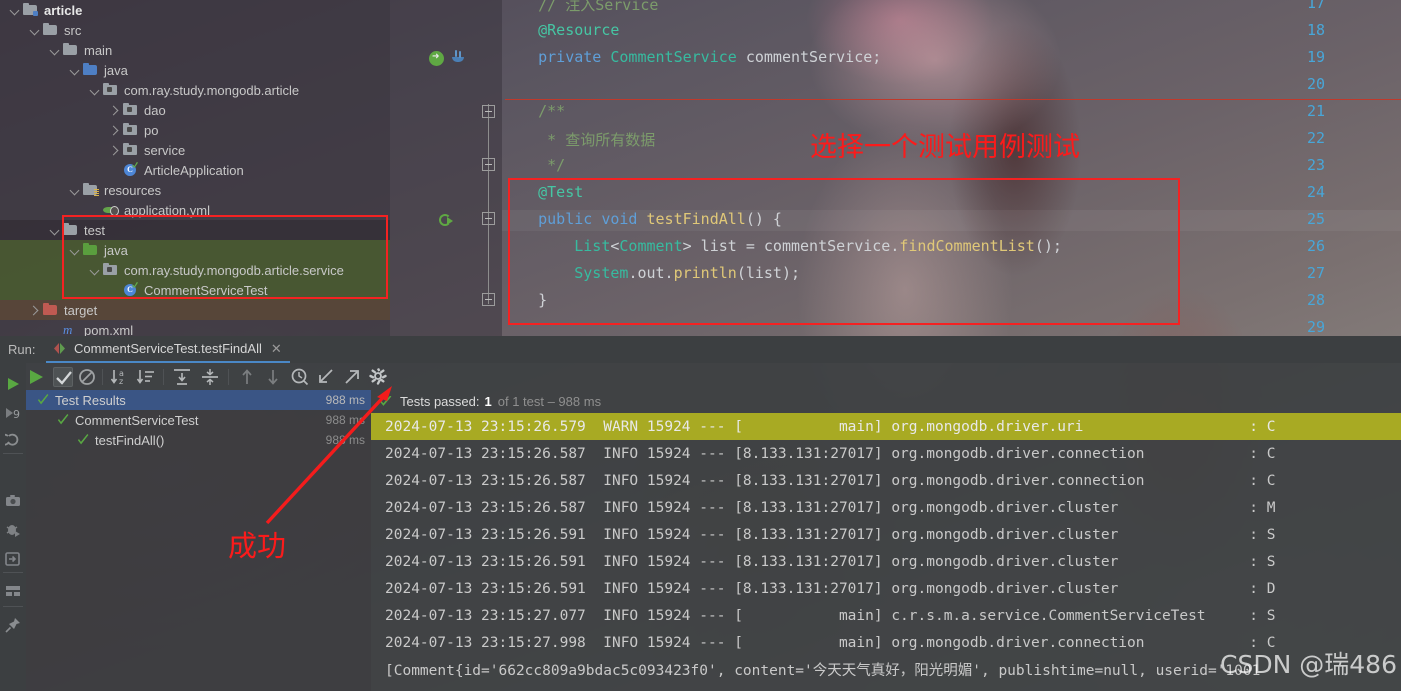  Describe the element at coordinates (276, 349) in the screenshot. I see `close-icon: ✕` at that location.